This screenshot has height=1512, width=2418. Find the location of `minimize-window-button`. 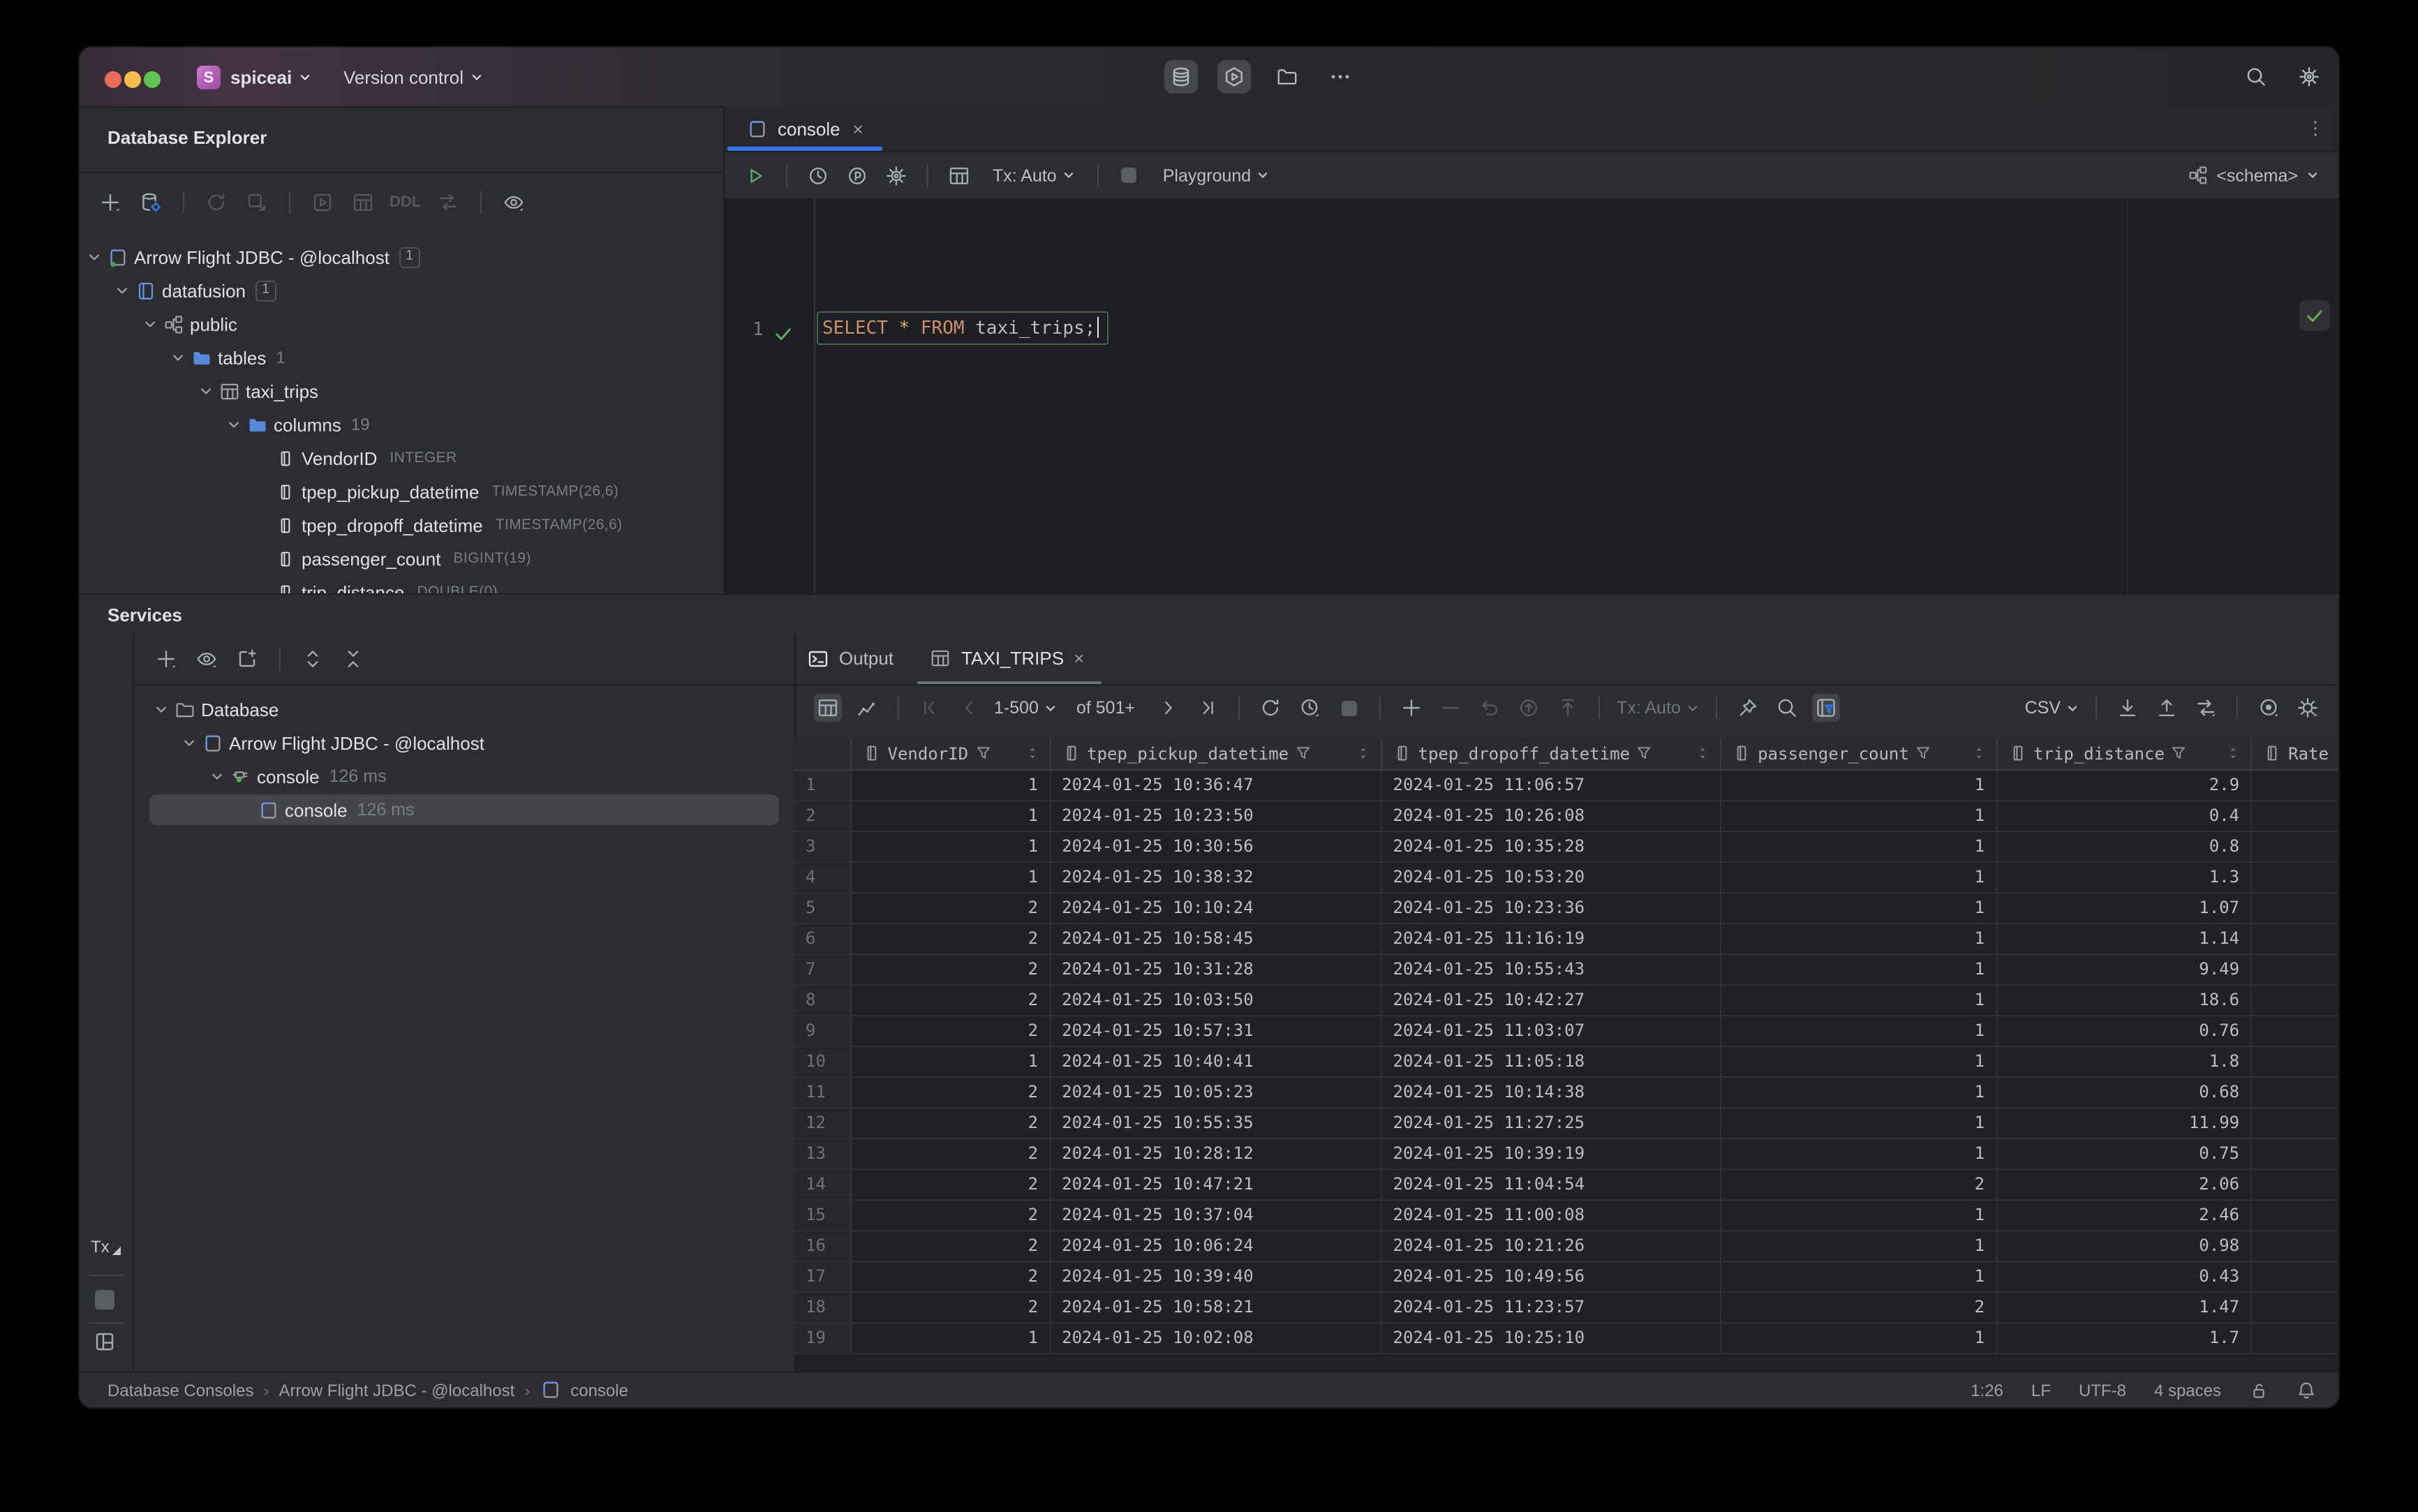

minimize-window-button is located at coordinates (132, 79).